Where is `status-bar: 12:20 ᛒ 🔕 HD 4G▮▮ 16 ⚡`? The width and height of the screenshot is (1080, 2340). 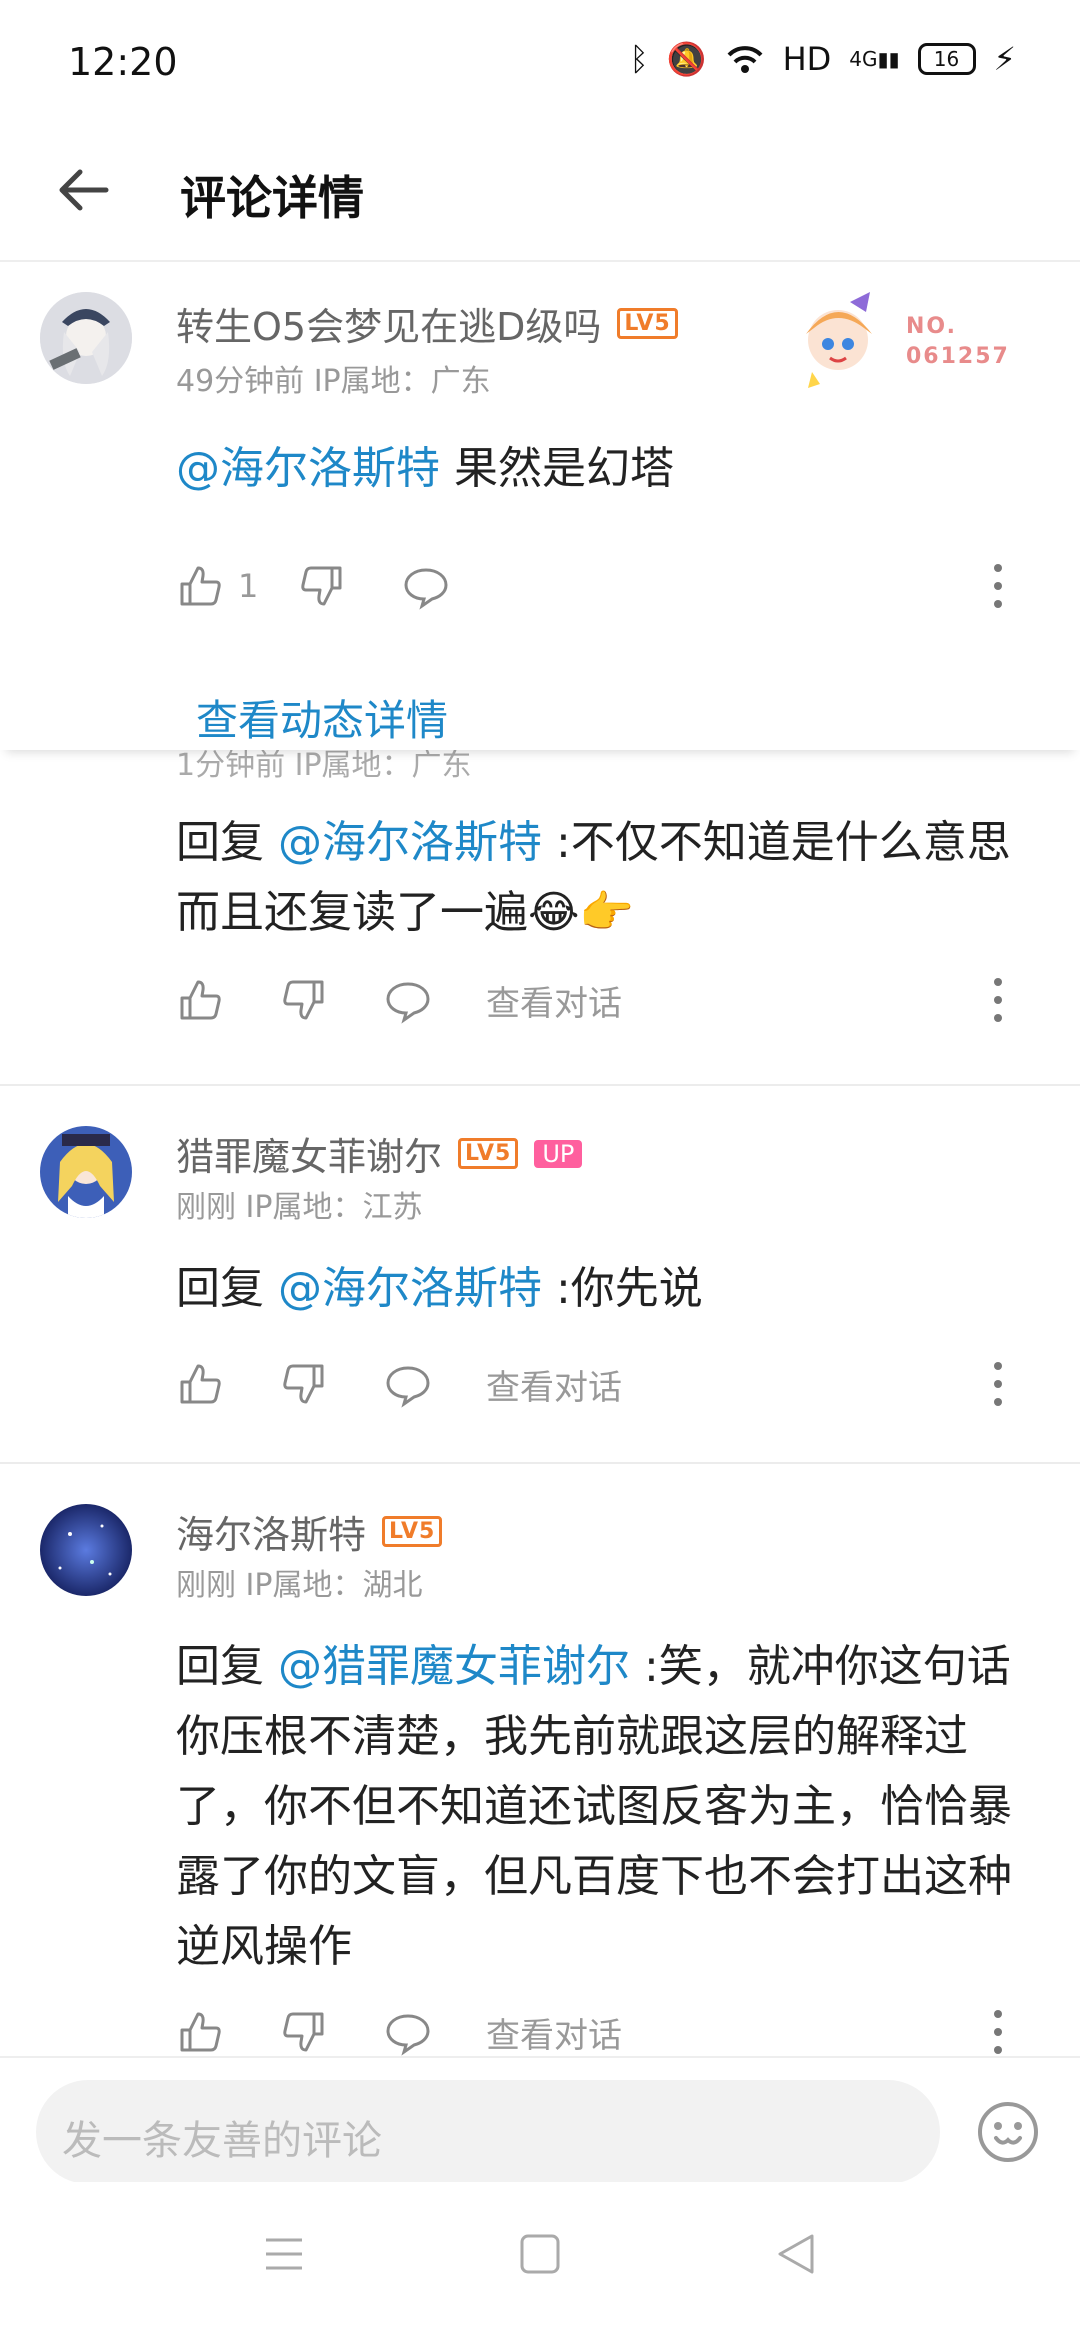 status-bar: 12:20 ᛒ 🔕 HD 4G▮▮ 16 ⚡ is located at coordinates (540, 60).